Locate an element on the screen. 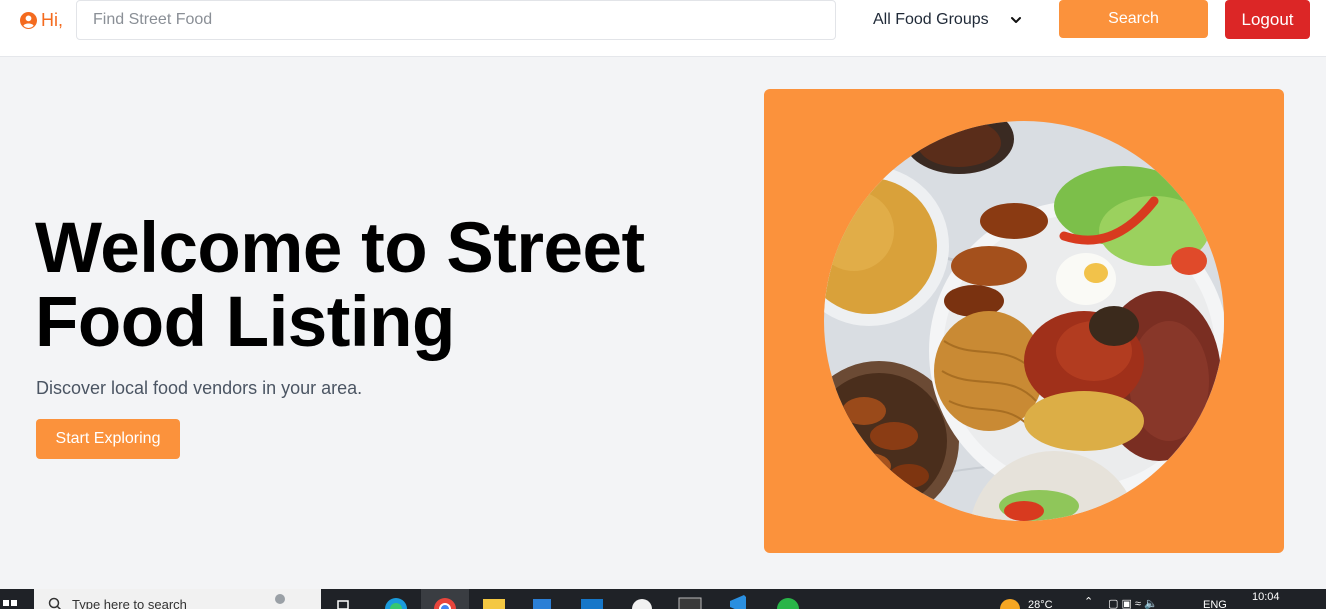  weather-temp: 28°C is located at coordinates (1040, 604).